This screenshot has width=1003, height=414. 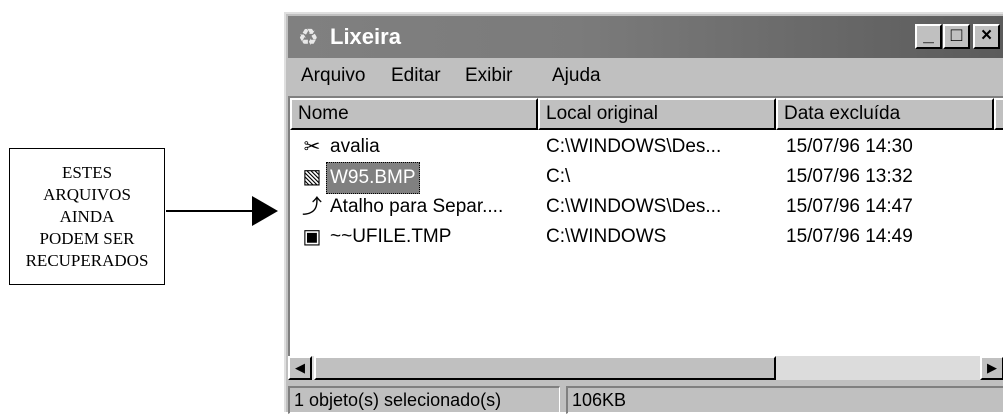 I want to click on file-location: C:\, so click(x=558, y=176).